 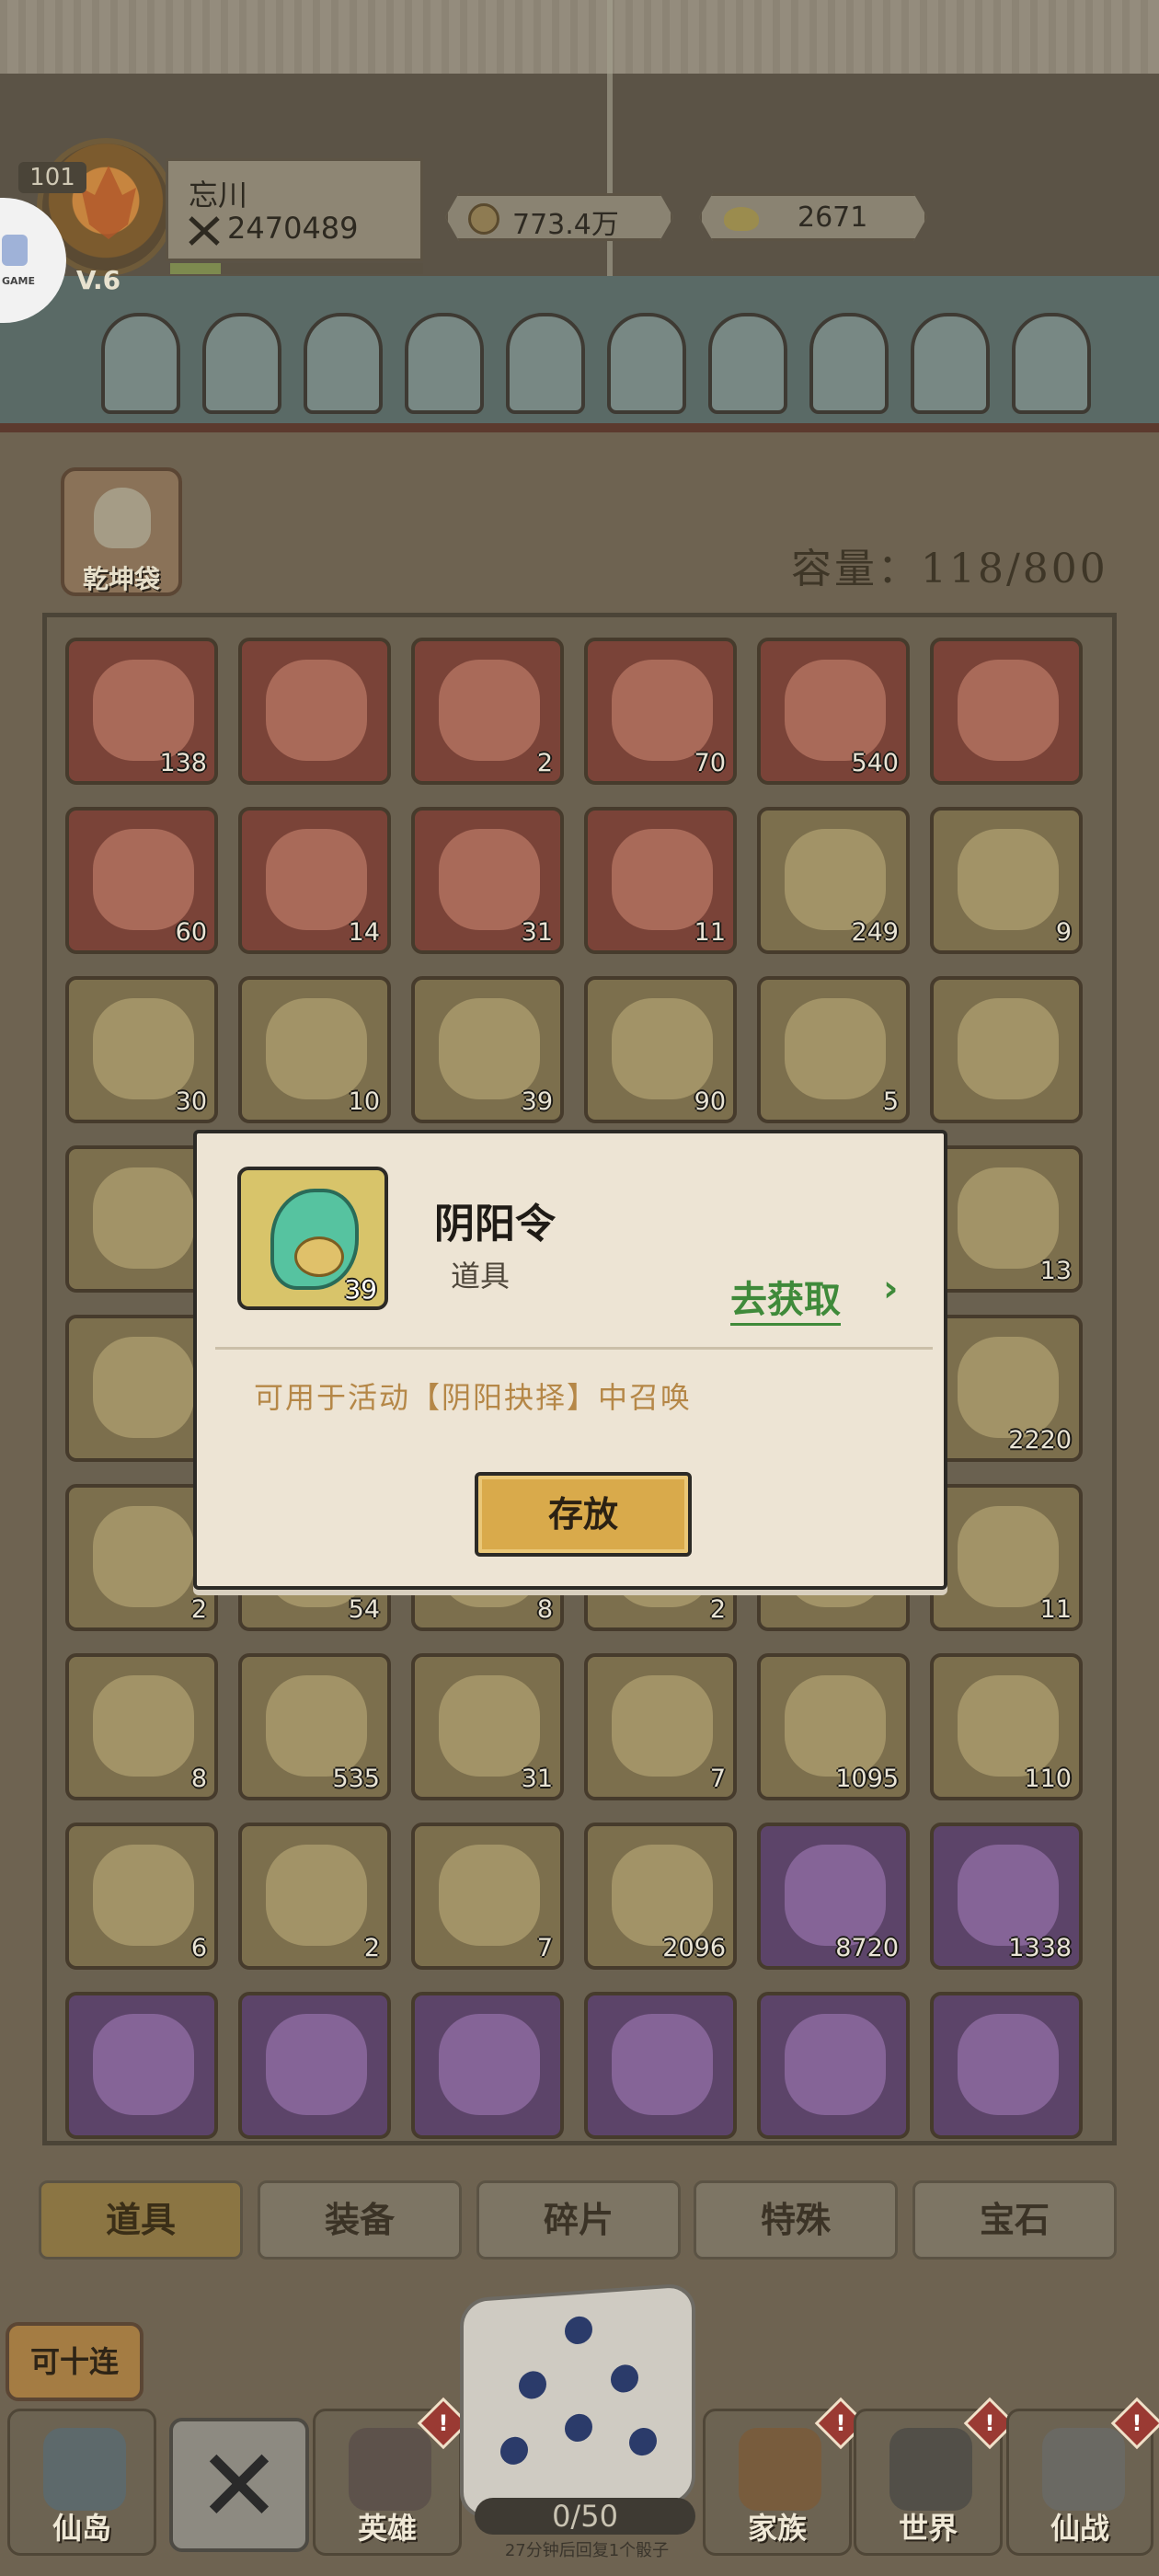 I want to click on item-count: 13, so click(x=1055, y=1271).